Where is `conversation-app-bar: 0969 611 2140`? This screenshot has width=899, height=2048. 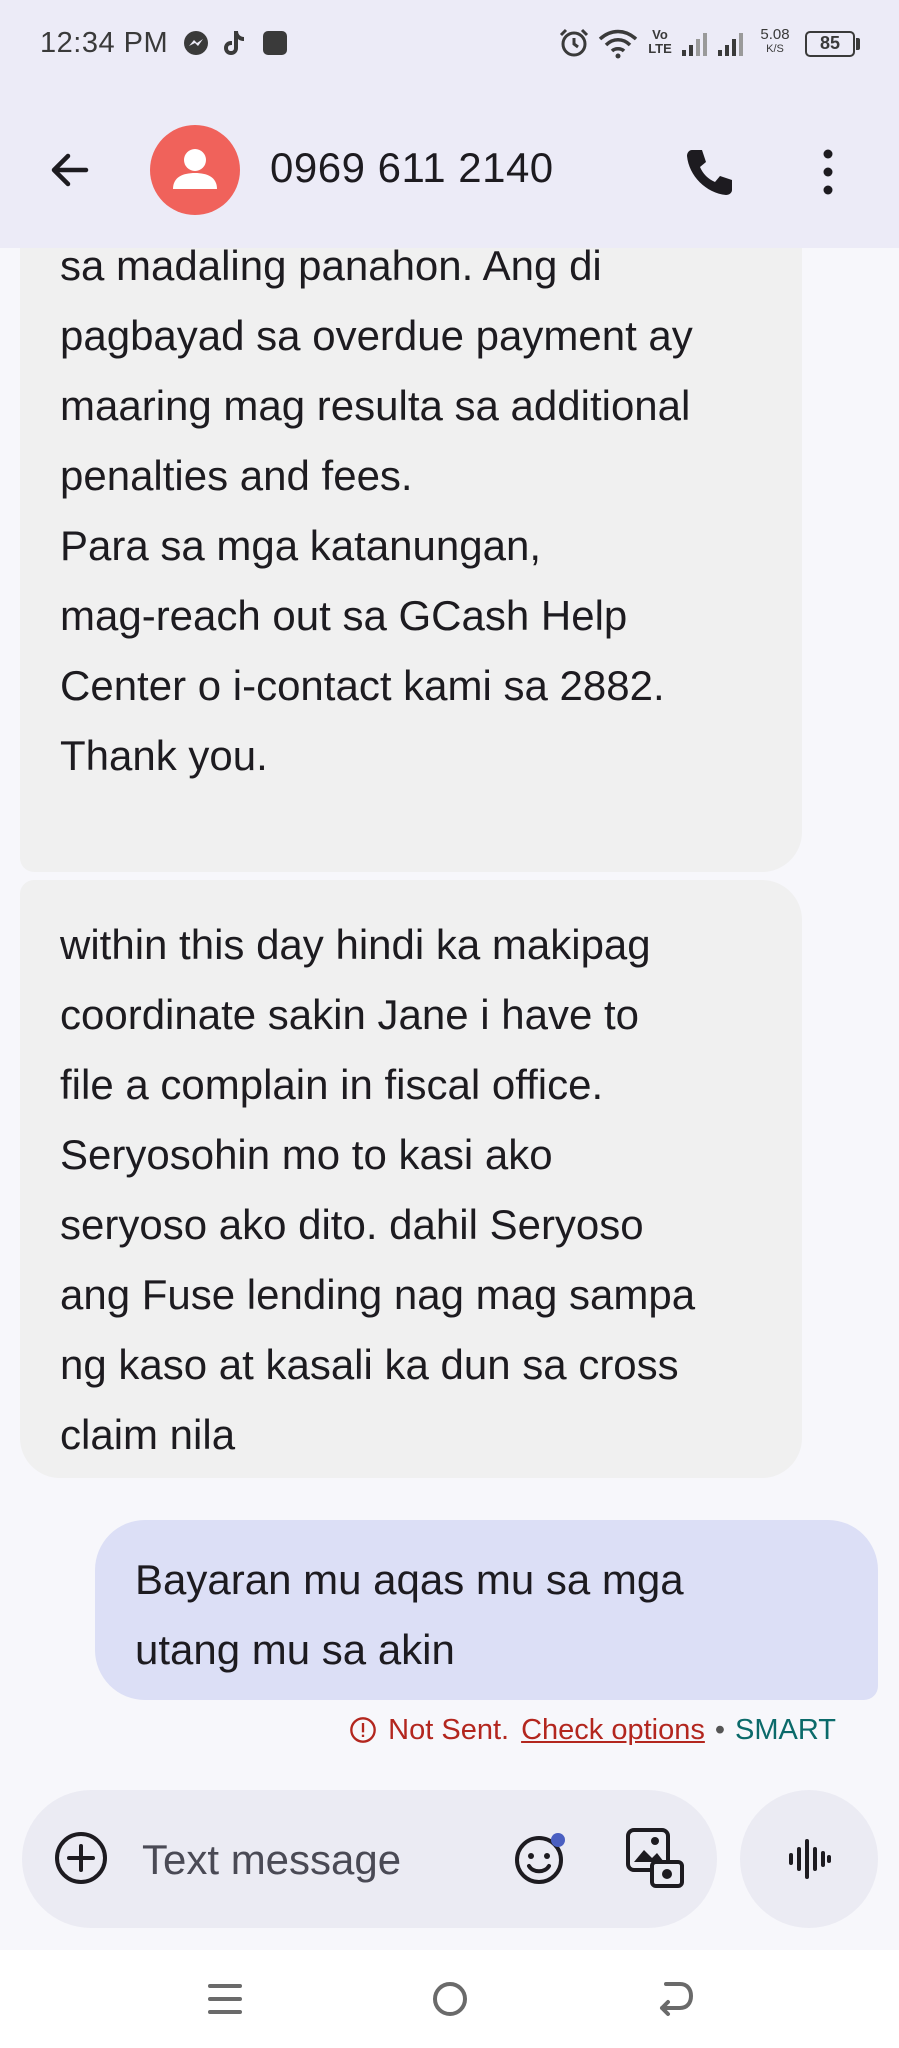 conversation-app-bar: 0969 611 2140 is located at coordinates (449, 170).